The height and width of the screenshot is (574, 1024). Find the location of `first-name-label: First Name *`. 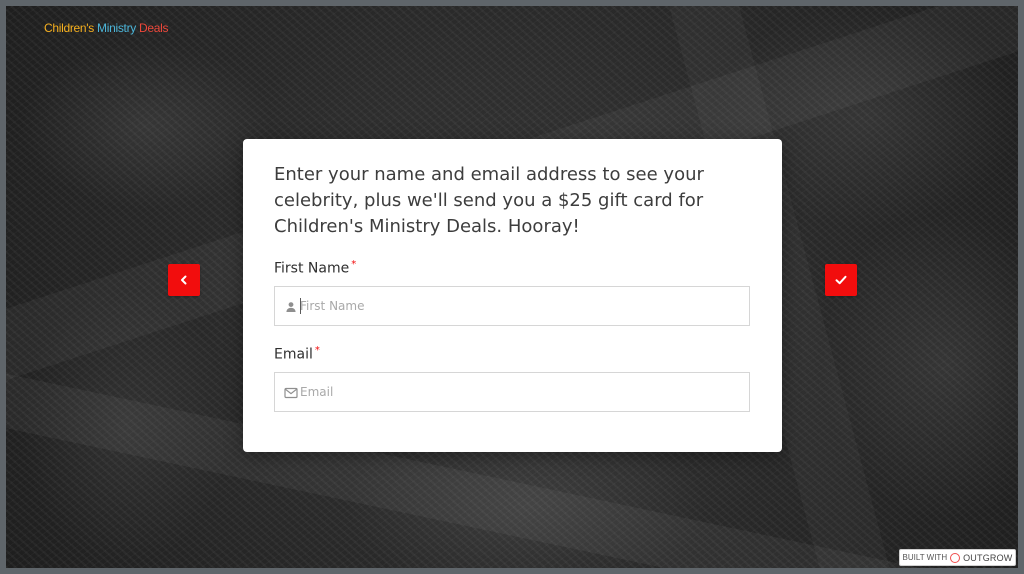

first-name-label: First Name * is located at coordinates (315, 267).